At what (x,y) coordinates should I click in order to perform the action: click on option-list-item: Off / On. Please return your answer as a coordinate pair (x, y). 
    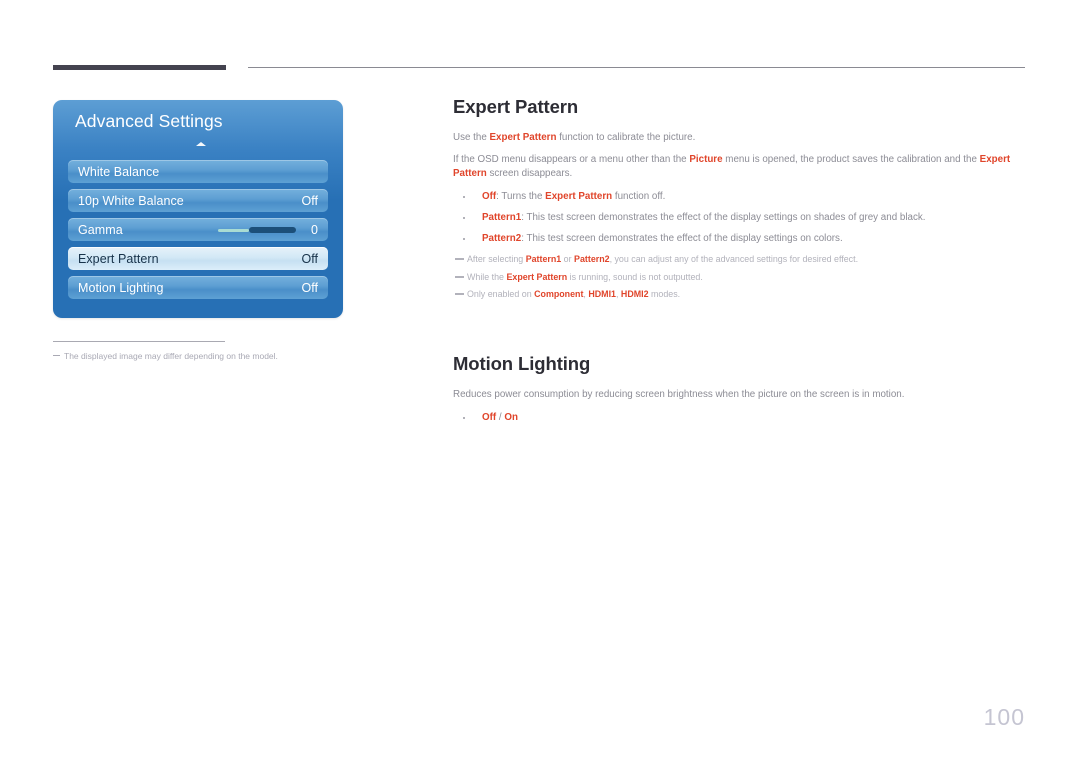
    Looking at the image, I should click on (740, 418).